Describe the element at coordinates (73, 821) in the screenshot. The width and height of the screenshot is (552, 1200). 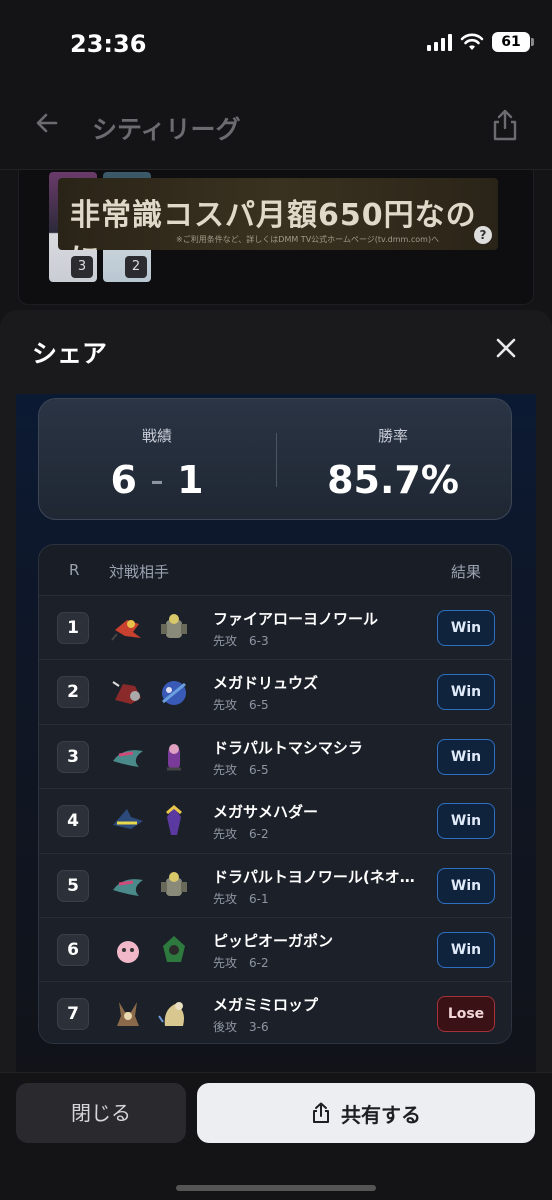
I see `round-number: 4` at that location.